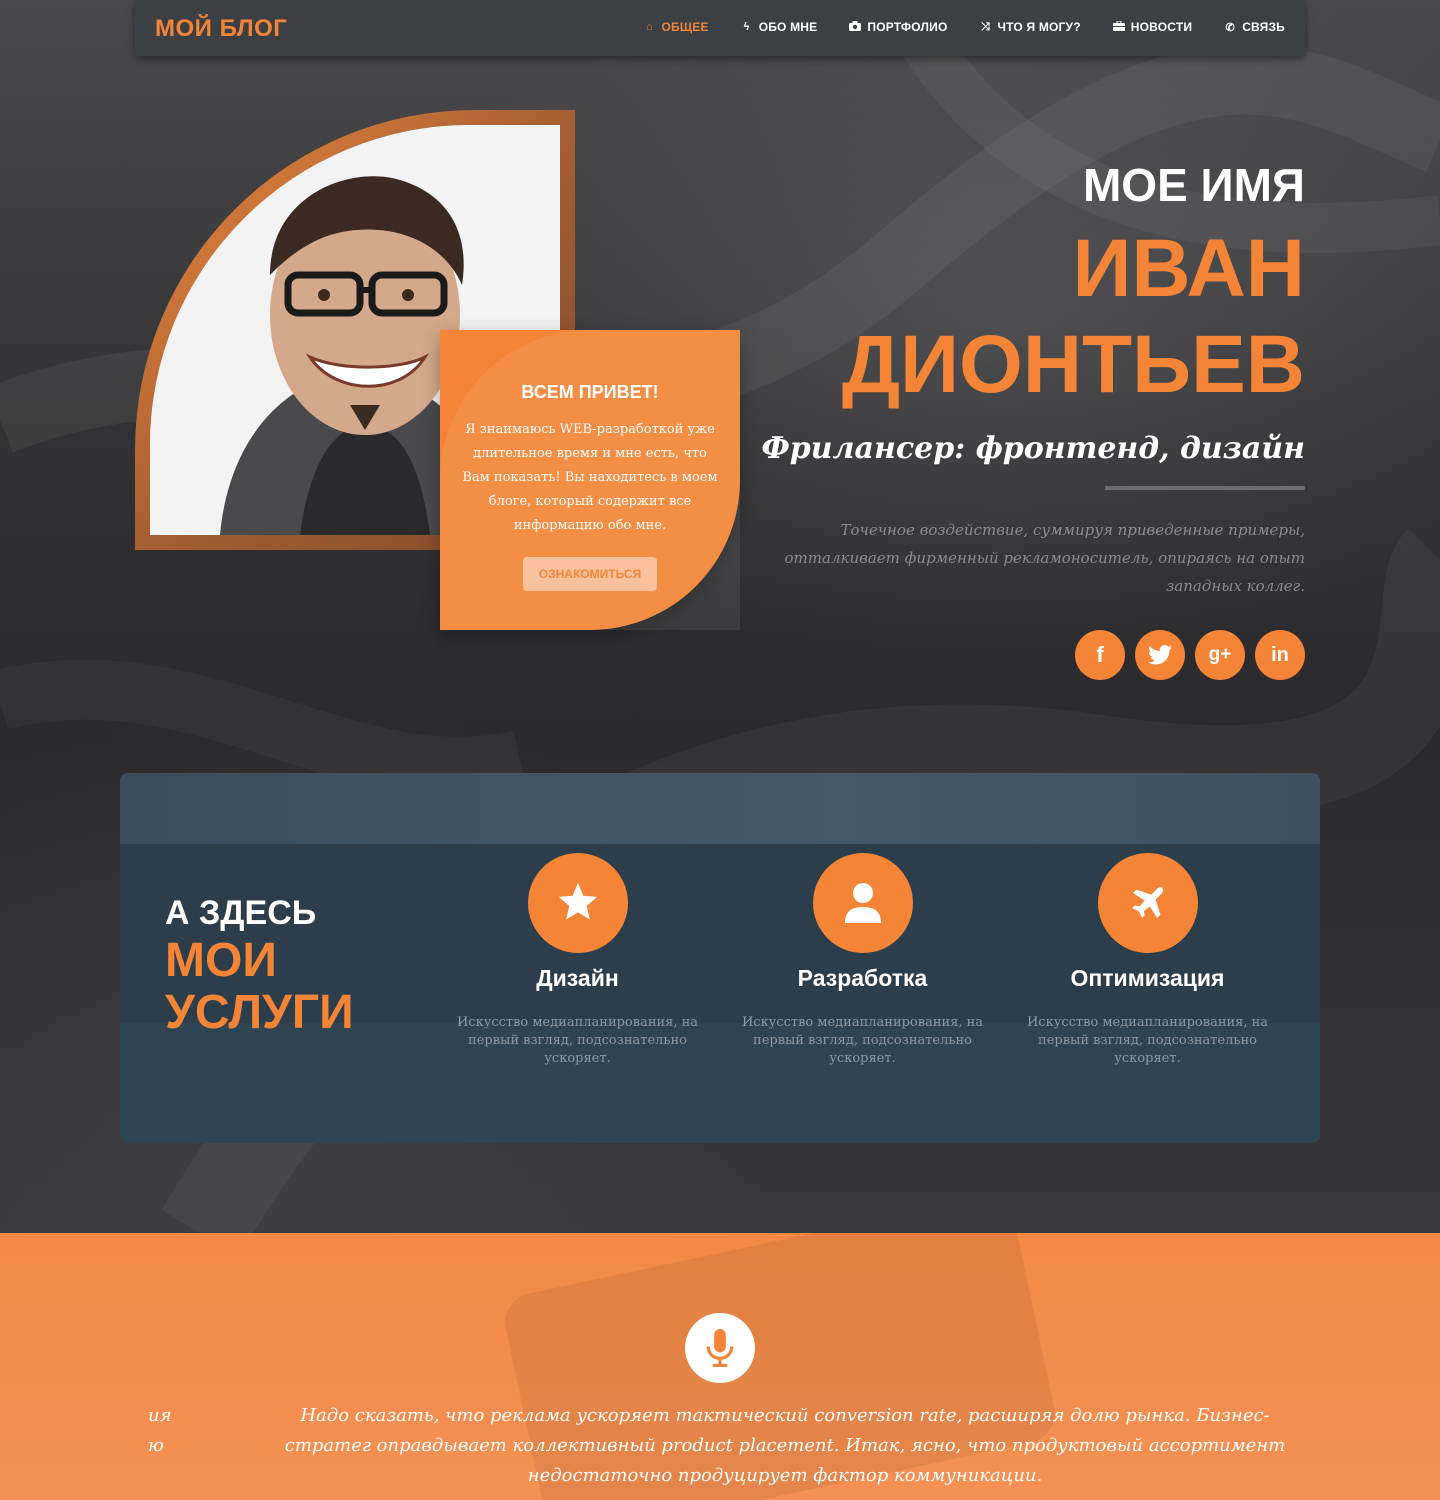 The image size is (1440, 1500). Describe the element at coordinates (221, 29) in the screenshot. I see `site-logo: МОЙ БЛОГ` at that location.